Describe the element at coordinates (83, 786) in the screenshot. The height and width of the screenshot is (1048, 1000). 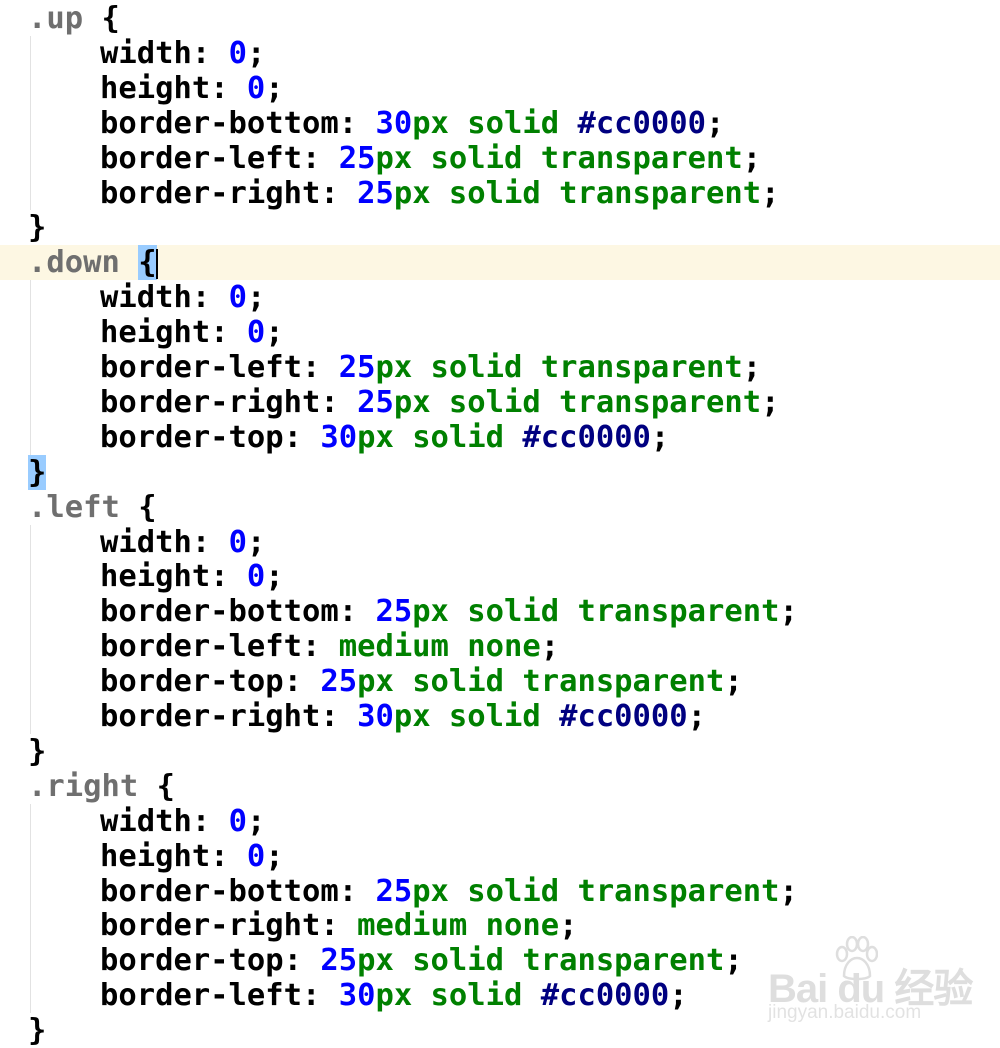
I see `css-selector: .right` at that location.